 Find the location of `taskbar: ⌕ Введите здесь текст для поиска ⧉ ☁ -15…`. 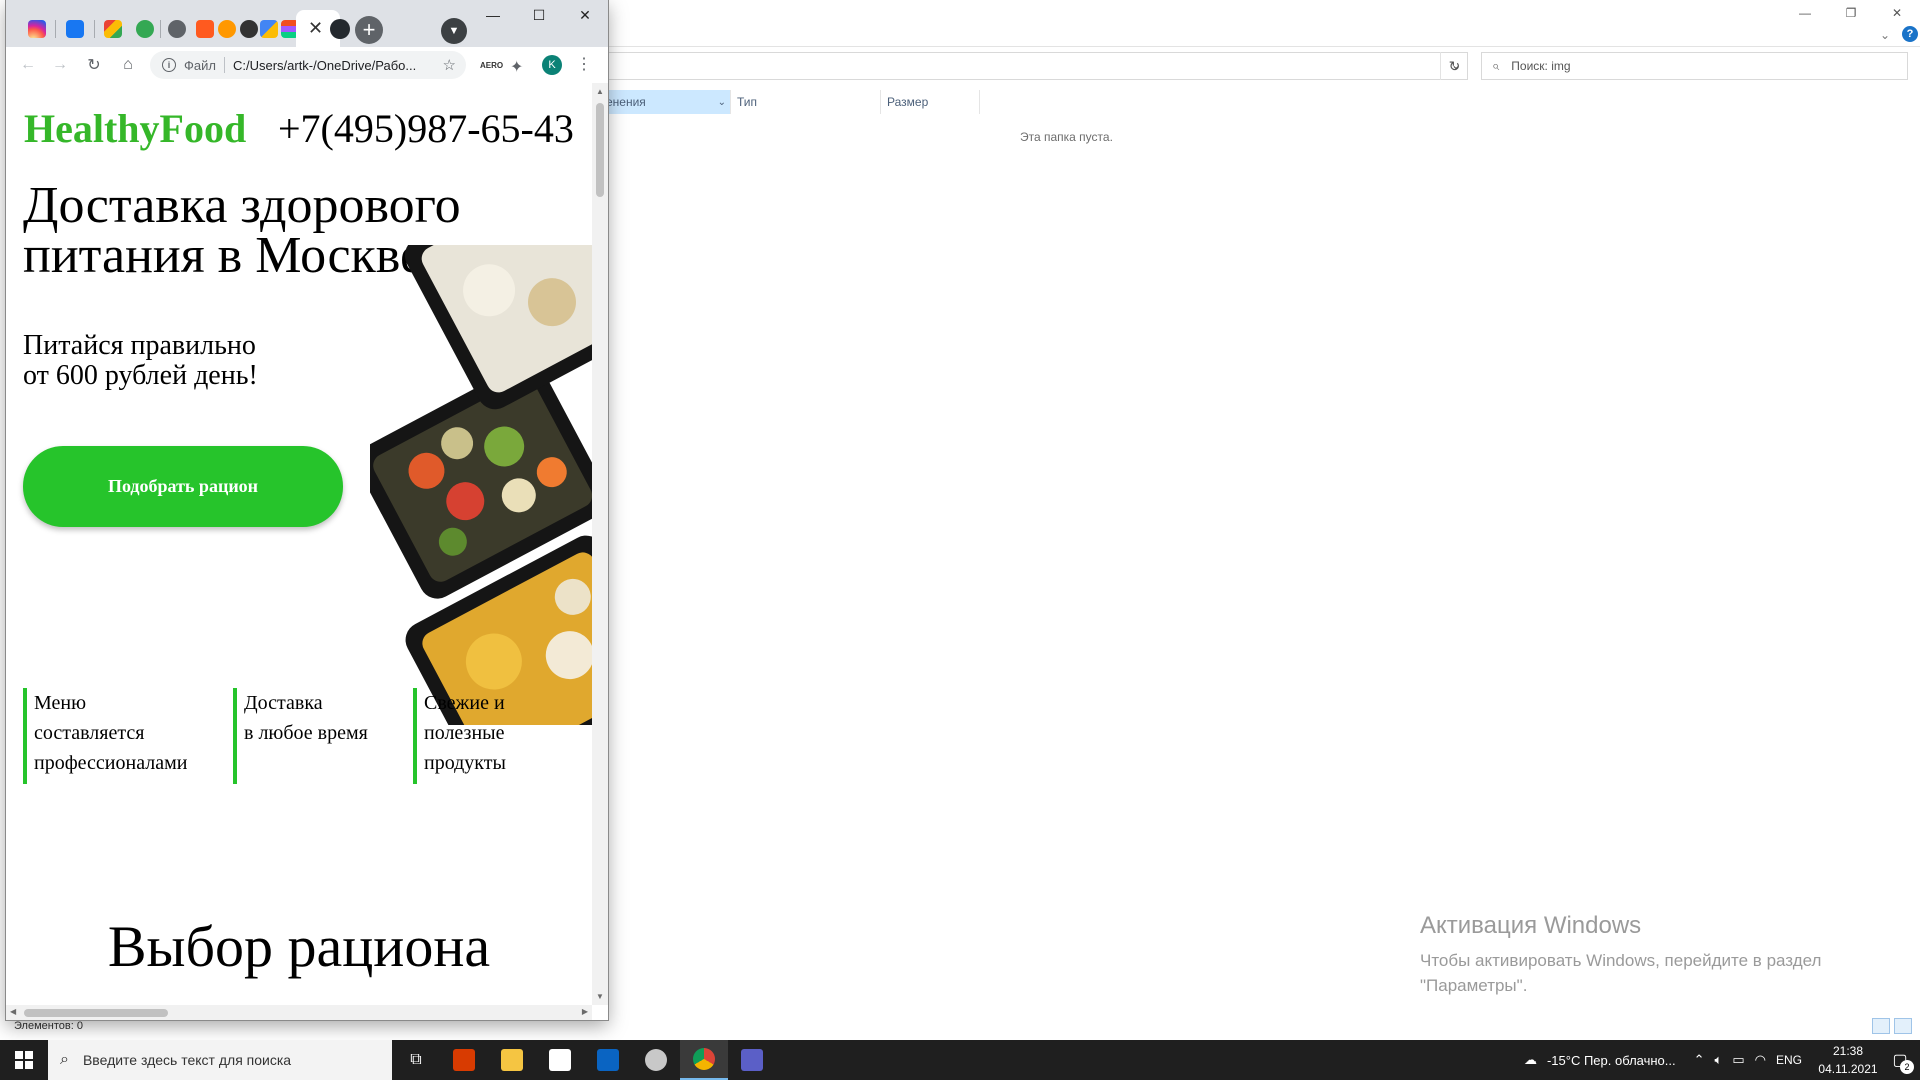

taskbar: ⌕ Введите здесь текст для поиска ⧉ ☁ -15… is located at coordinates (960, 1060).